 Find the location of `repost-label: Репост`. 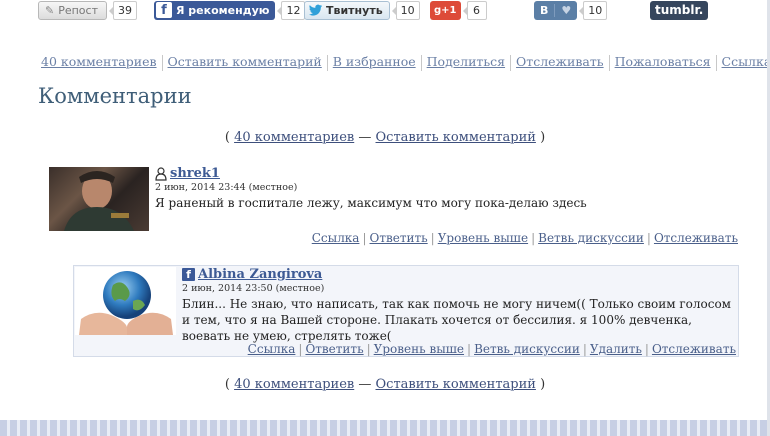

repost-label: Репост is located at coordinates (78, 10).